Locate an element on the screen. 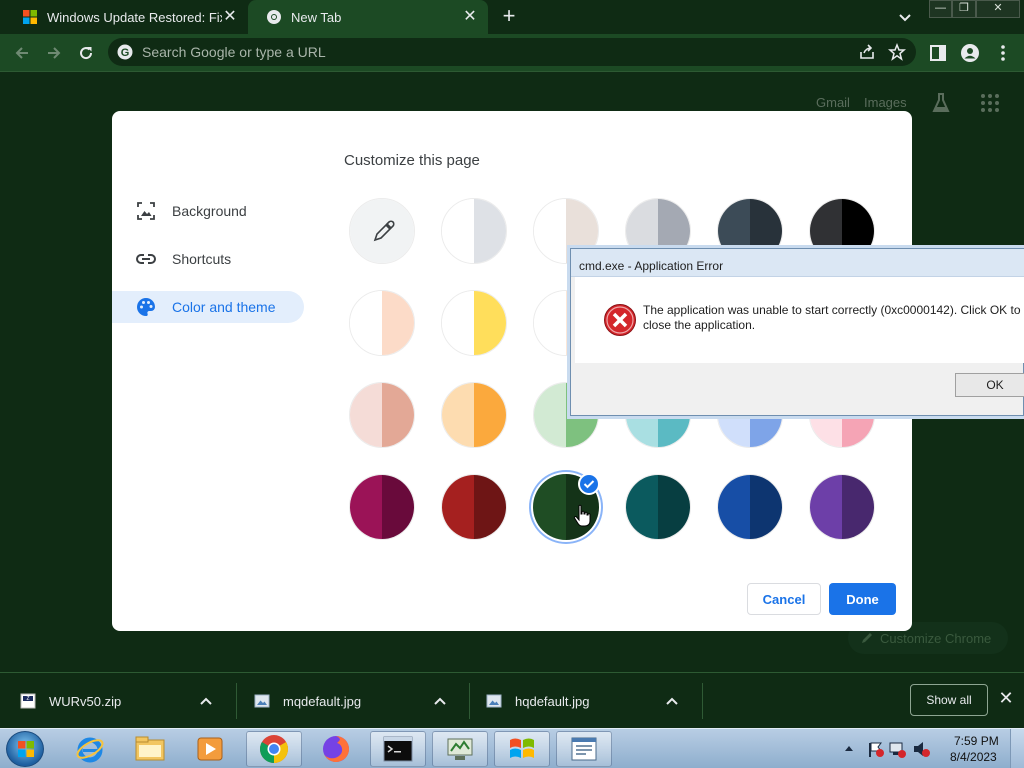 This screenshot has width=1024, height=768. customize-chrome-label: Customize Chrome is located at coordinates (936, 638).